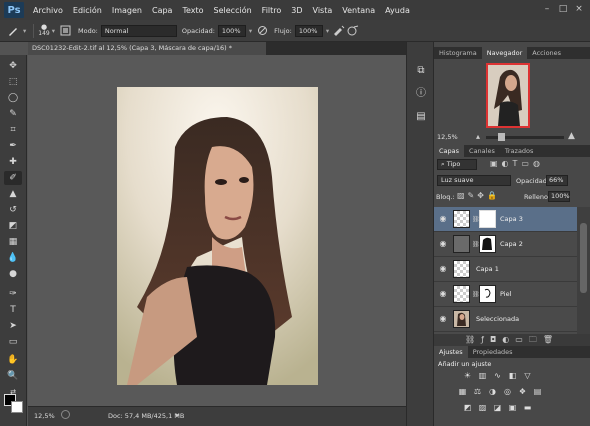 The width and height of the screenshot is (590, 426). What do you see at coordinates (527, 408) in the screenshot?
I see `gradient-map-icon: ▬` at bounding box center [527, 408].